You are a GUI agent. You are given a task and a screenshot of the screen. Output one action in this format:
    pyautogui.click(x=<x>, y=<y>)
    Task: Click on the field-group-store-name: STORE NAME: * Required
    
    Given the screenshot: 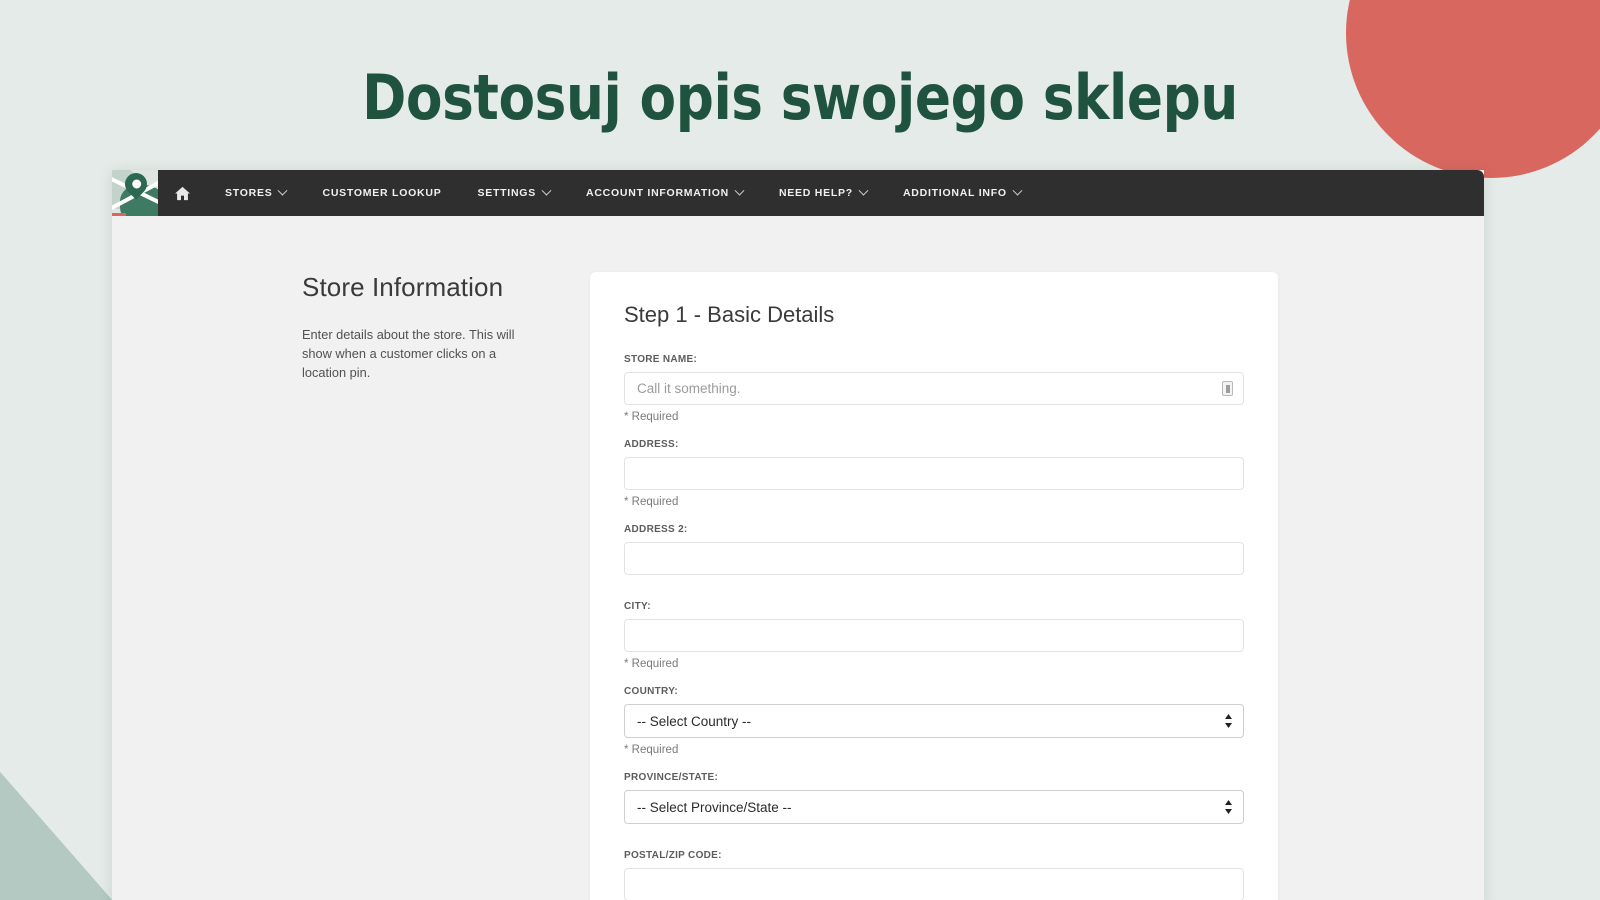 What is the action you would take?
    pyautogui.click(x=934, y=388)
    